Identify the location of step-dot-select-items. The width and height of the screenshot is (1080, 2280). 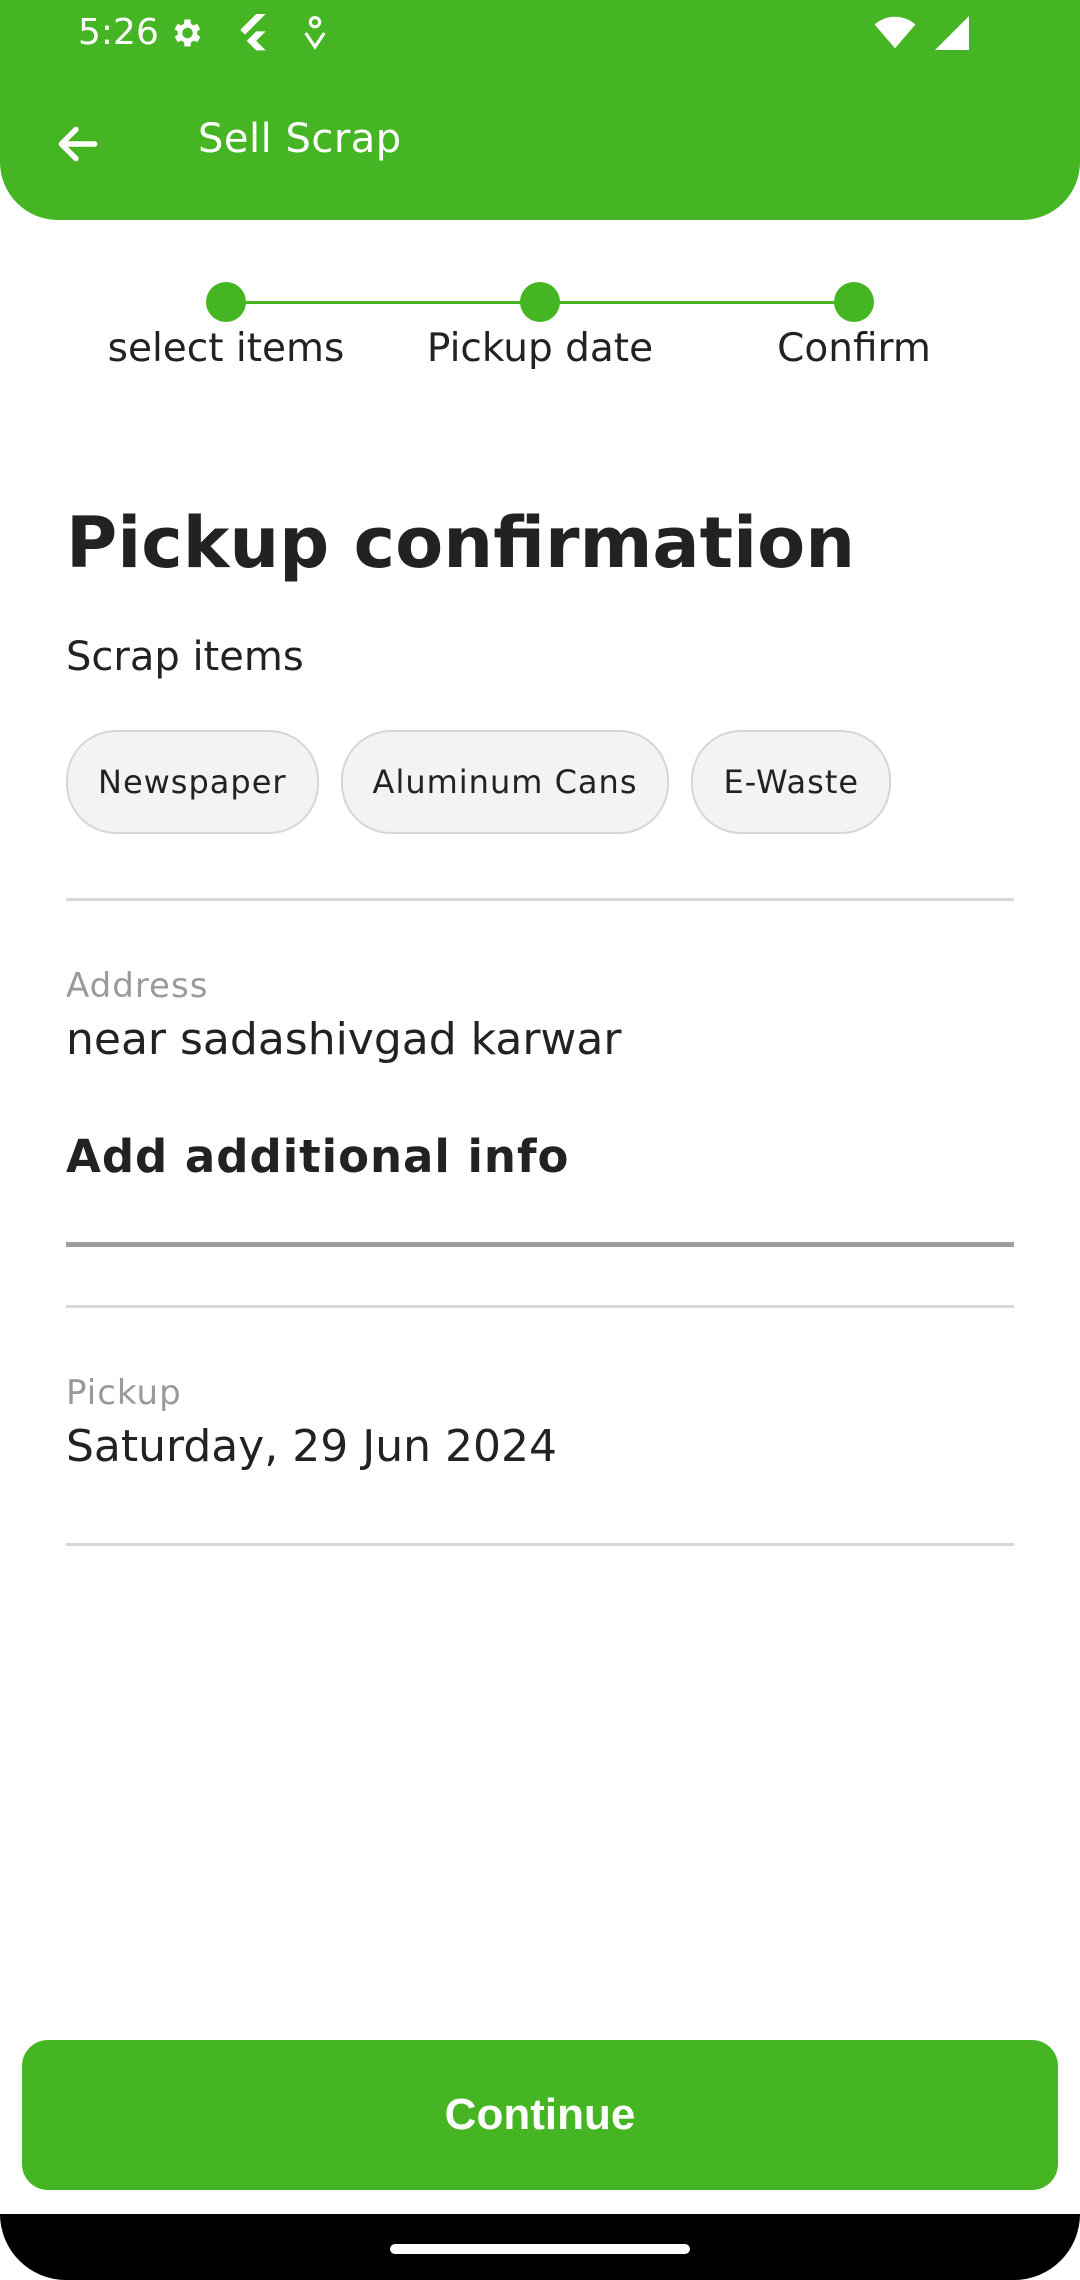
(226, 302).